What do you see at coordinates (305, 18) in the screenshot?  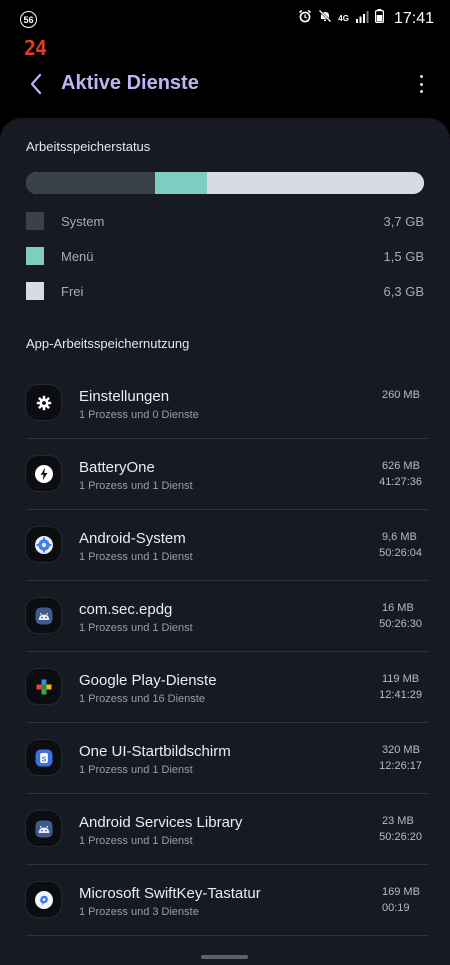 I see `alarm-icon` at bounding box center [305, 18].